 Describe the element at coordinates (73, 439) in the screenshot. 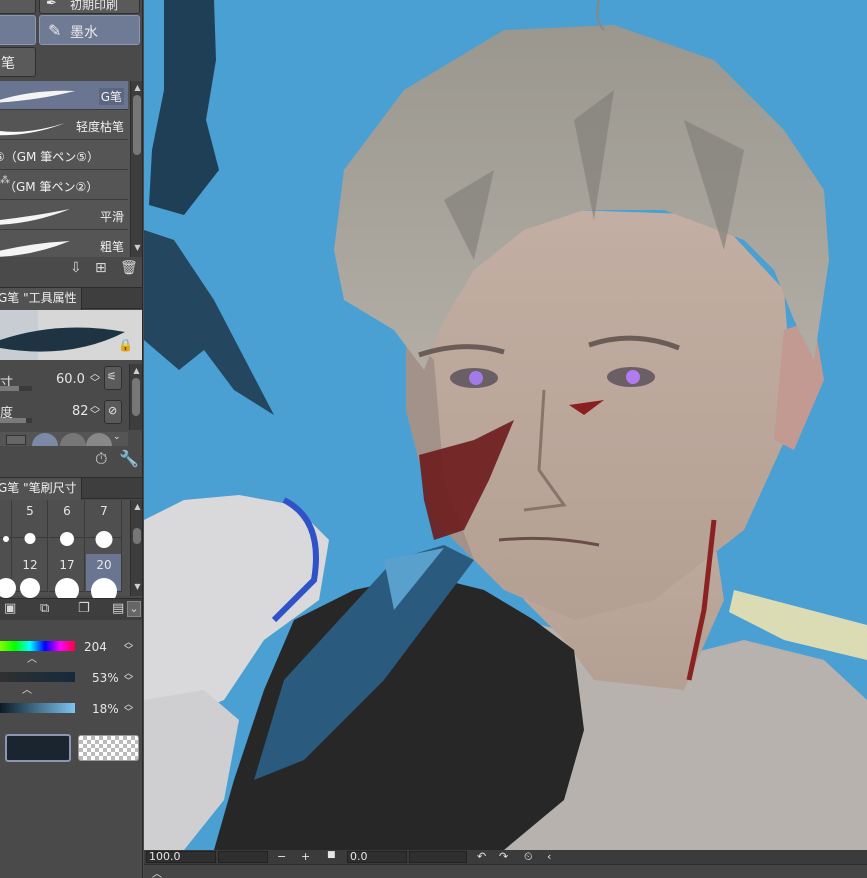

I see `tip-shape-round` at that location.